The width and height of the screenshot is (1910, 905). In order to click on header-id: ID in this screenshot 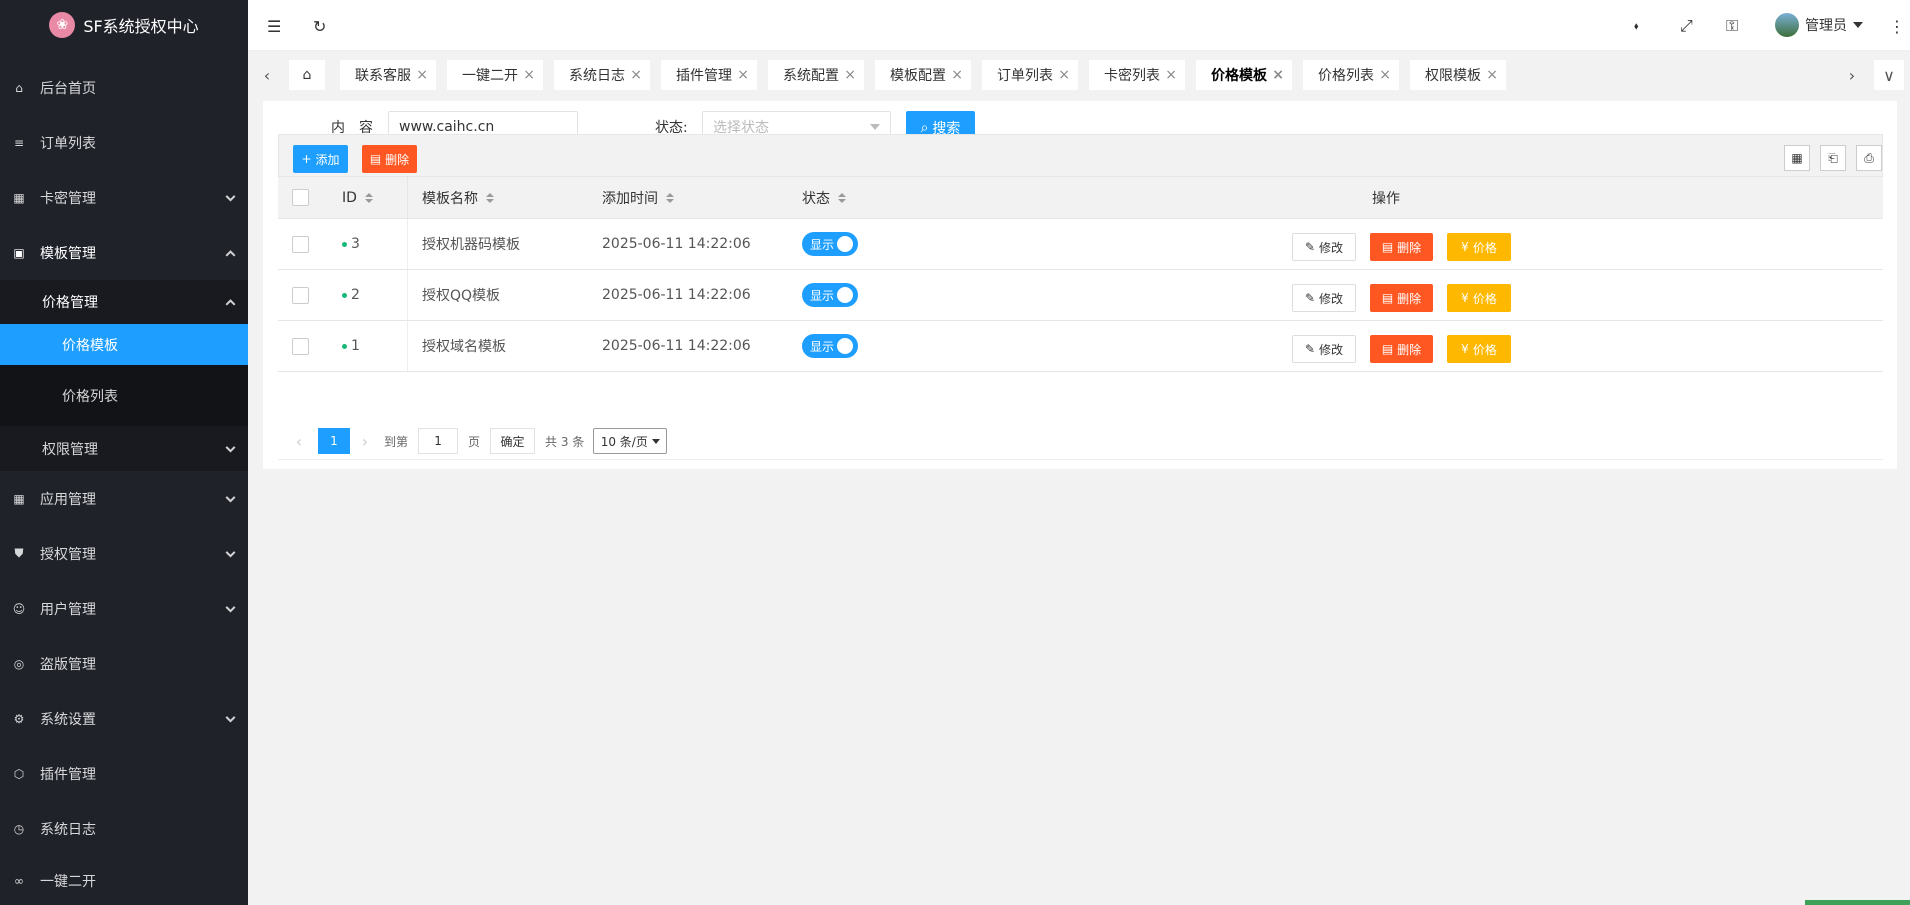, I will do `click(357, 197)`.